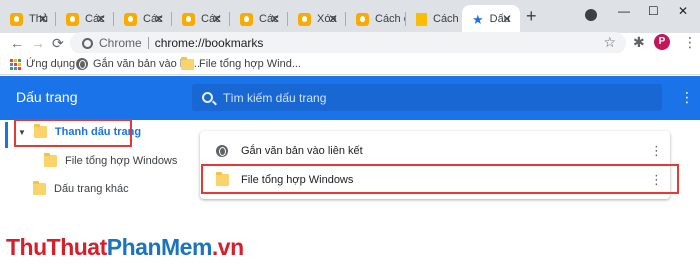 This screenshot has height=264, width=700. Describe the element at coordinates (687, 97) in the screenshot. I see `more-options-icon: ⋮` at that location.